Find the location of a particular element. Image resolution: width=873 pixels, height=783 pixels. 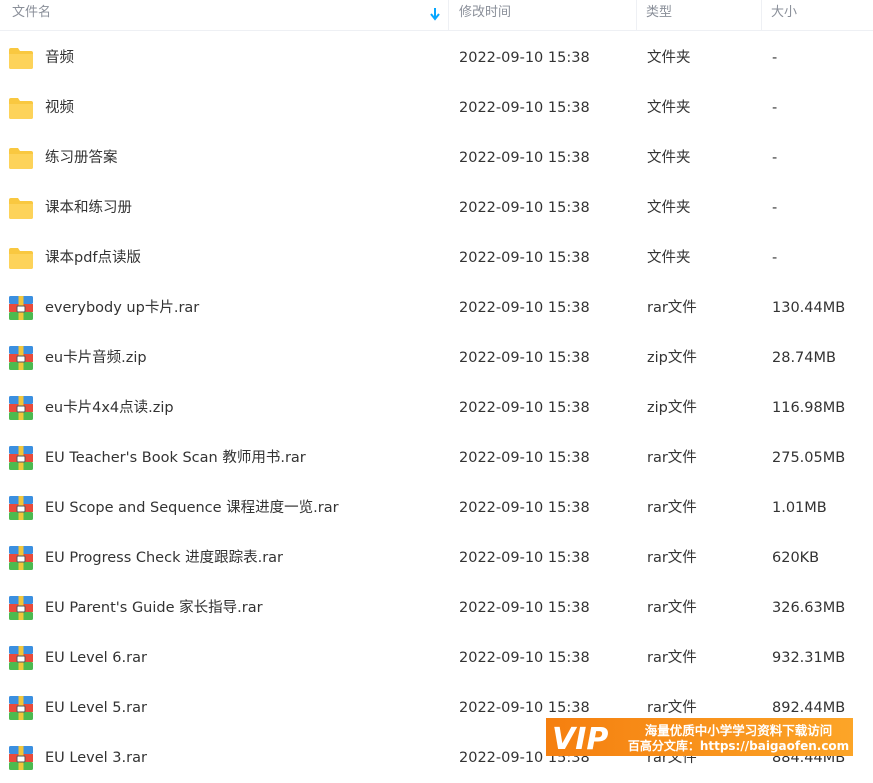

file-row: 课本pdf点读版 2022-09-10 15:38 文件夹 - is located at coordinates (436, 258).